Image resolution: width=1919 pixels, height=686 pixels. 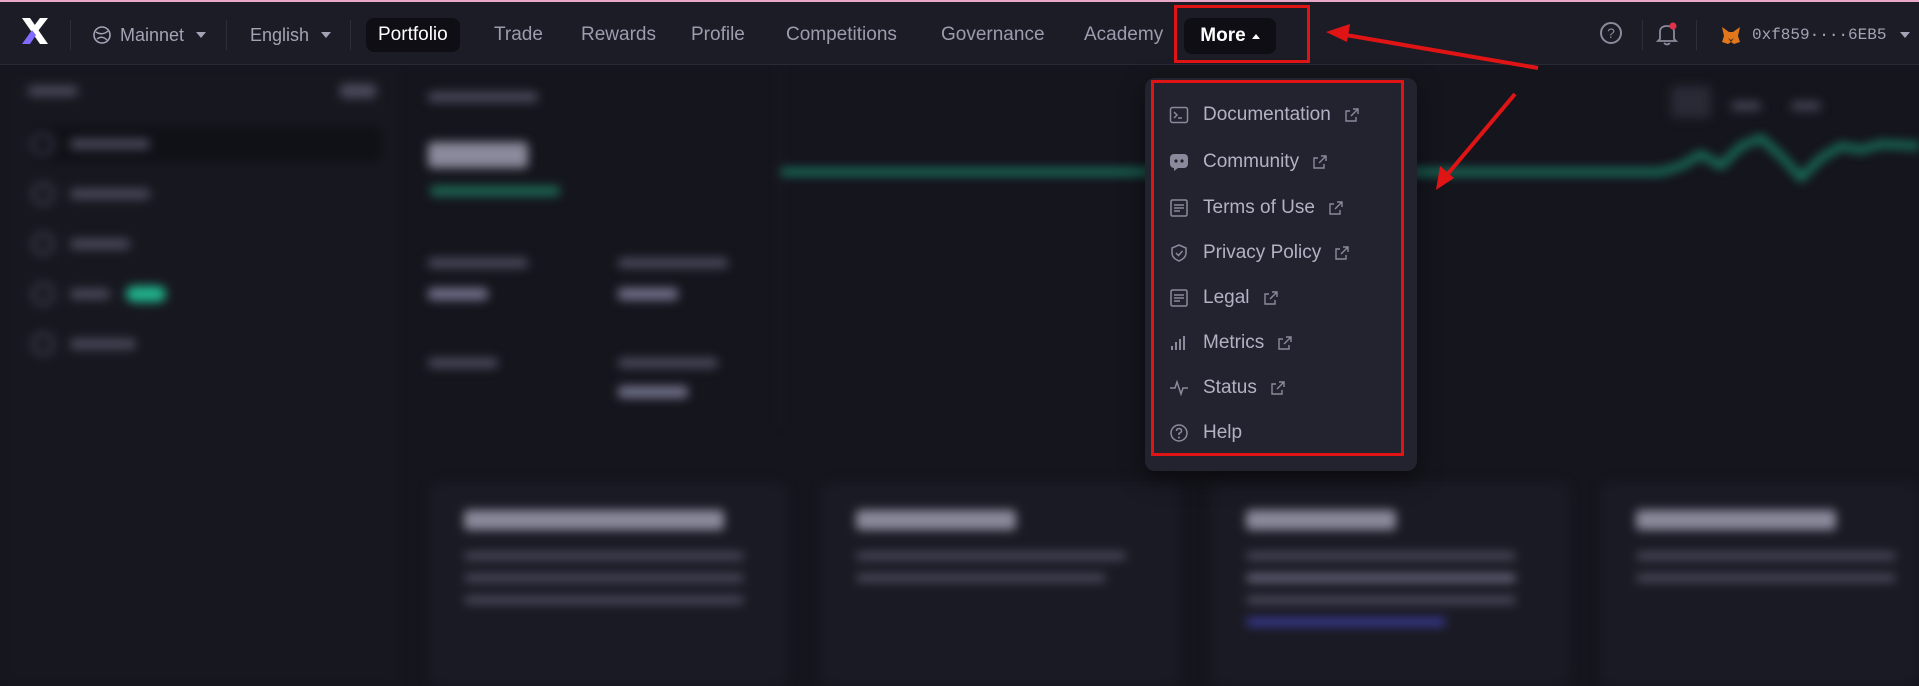 What do you see at coordinates (618, 35) in the screenshot?
I see `nav-rewards: Rewards` at bounding box center [618, 35].